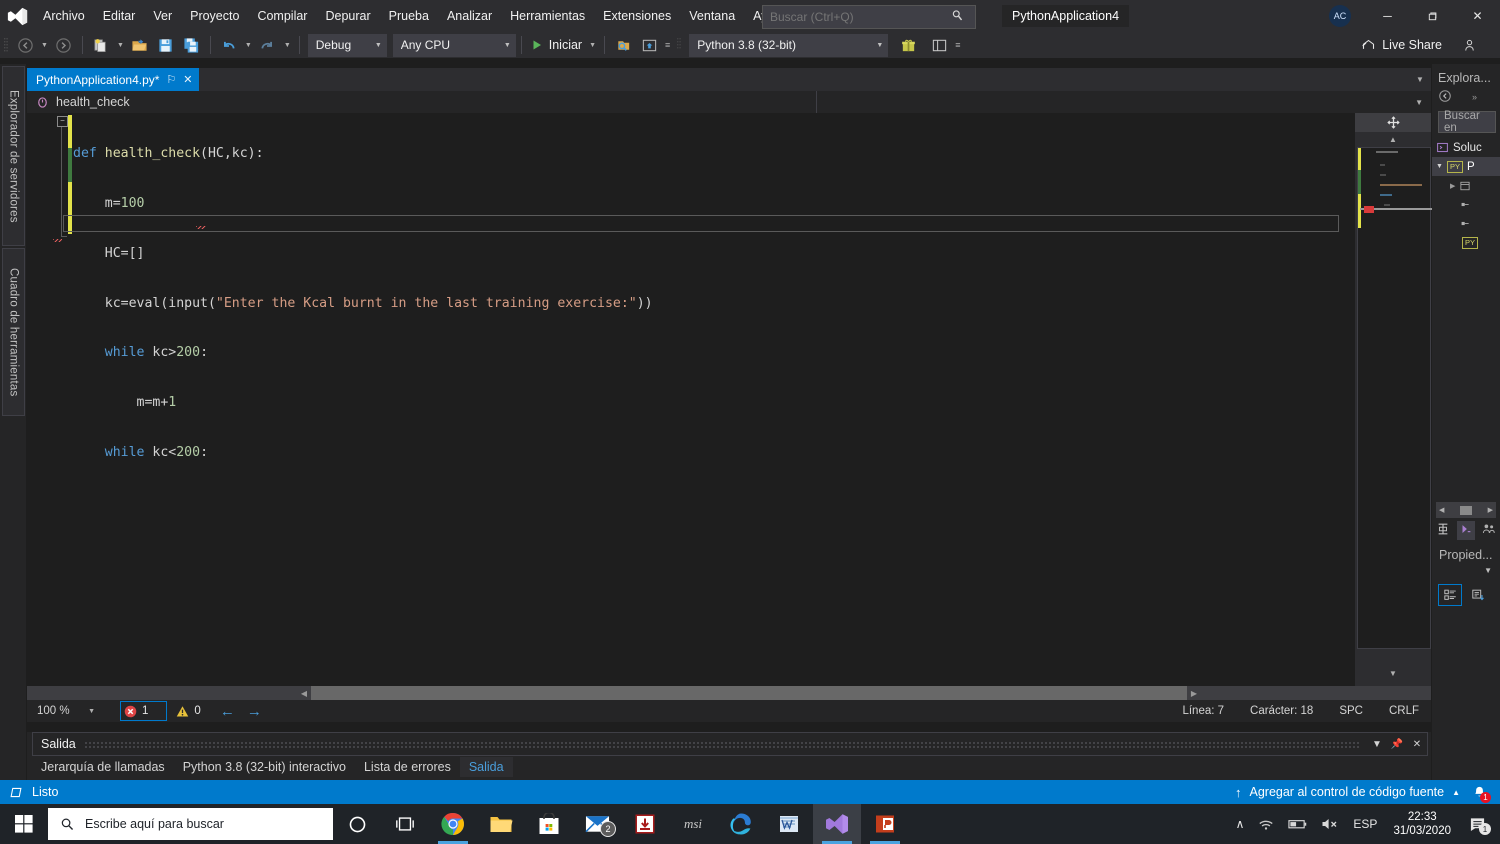 This screenshot has width=1500, height=844. I want to click on extensions-gift-icon, so click(908, 45).